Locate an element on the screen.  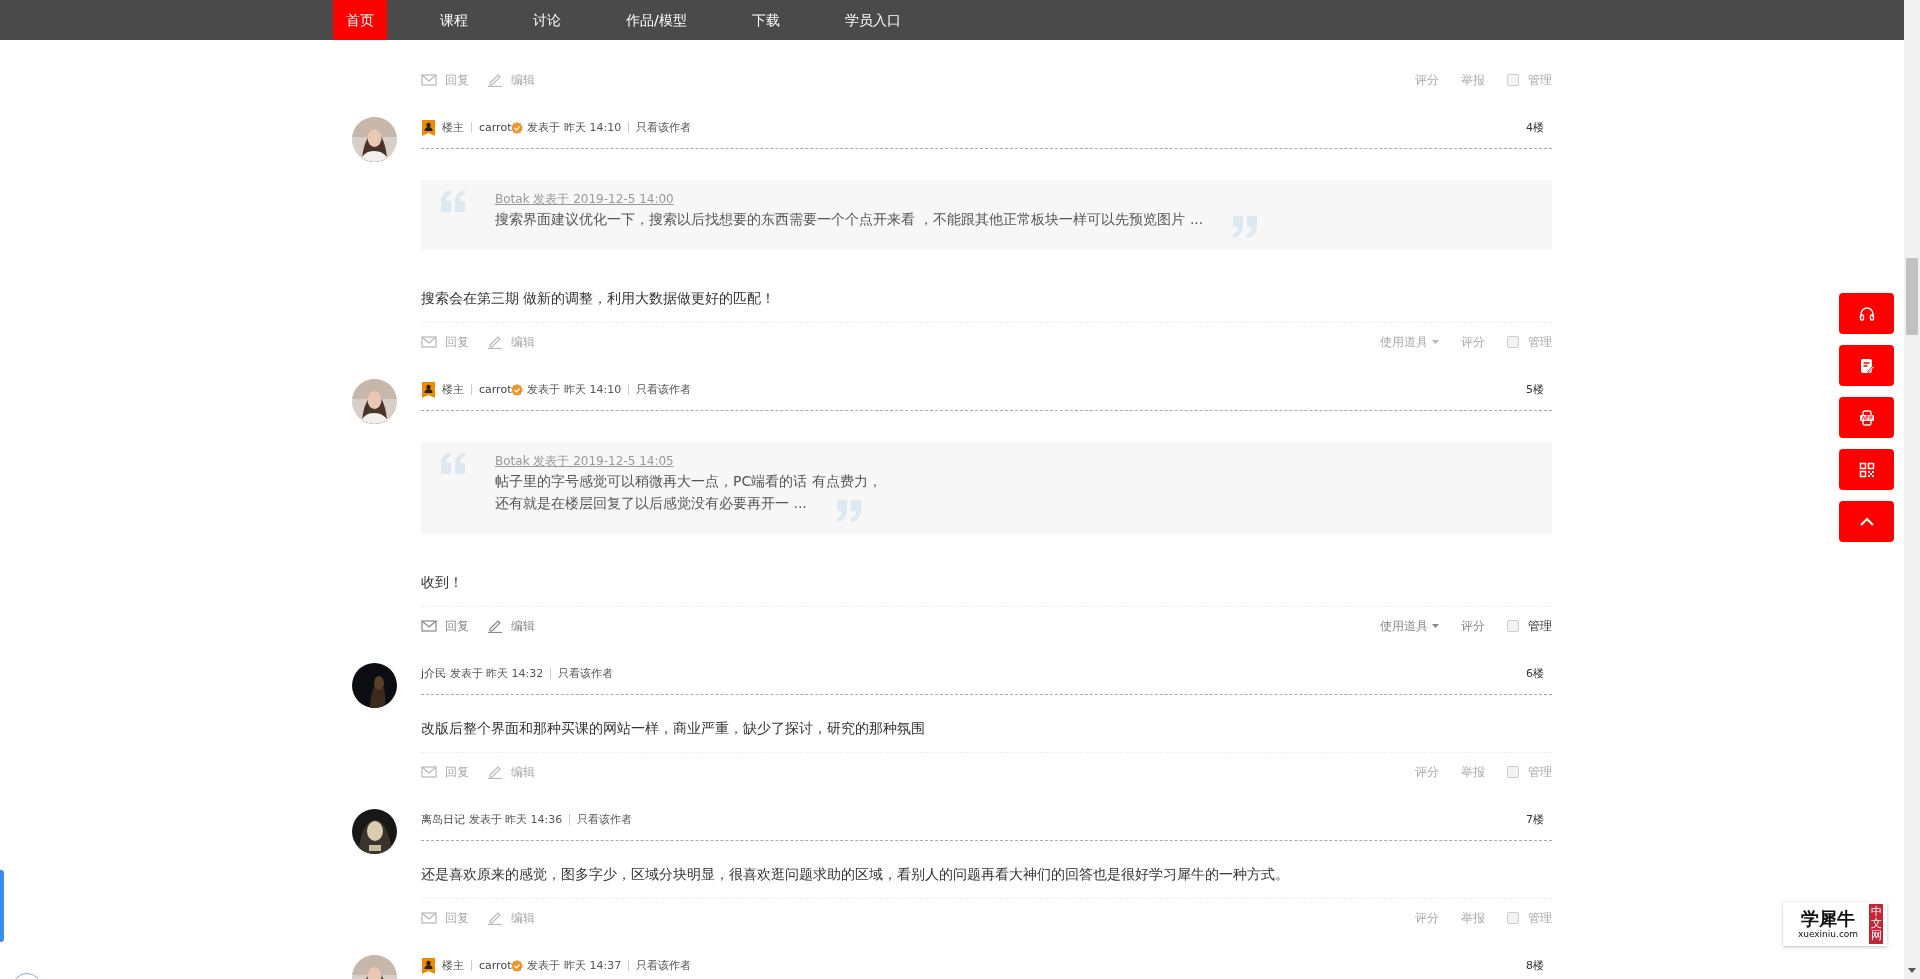
qr-code-button is located at coordinates (1866, 469).